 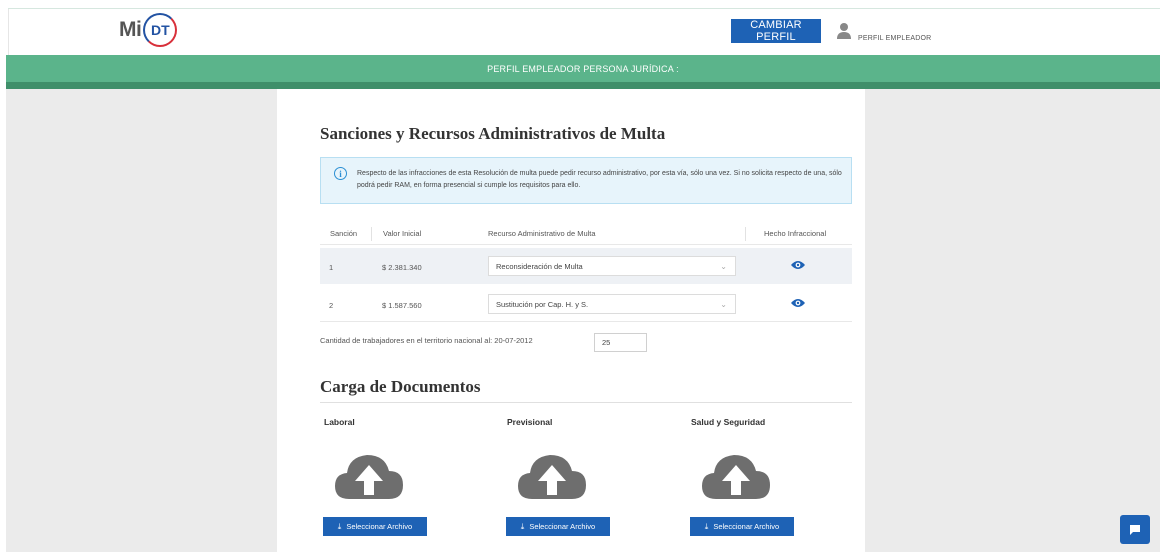 I want to click on previsional-title: Previsional, so click(x=530, y=422).